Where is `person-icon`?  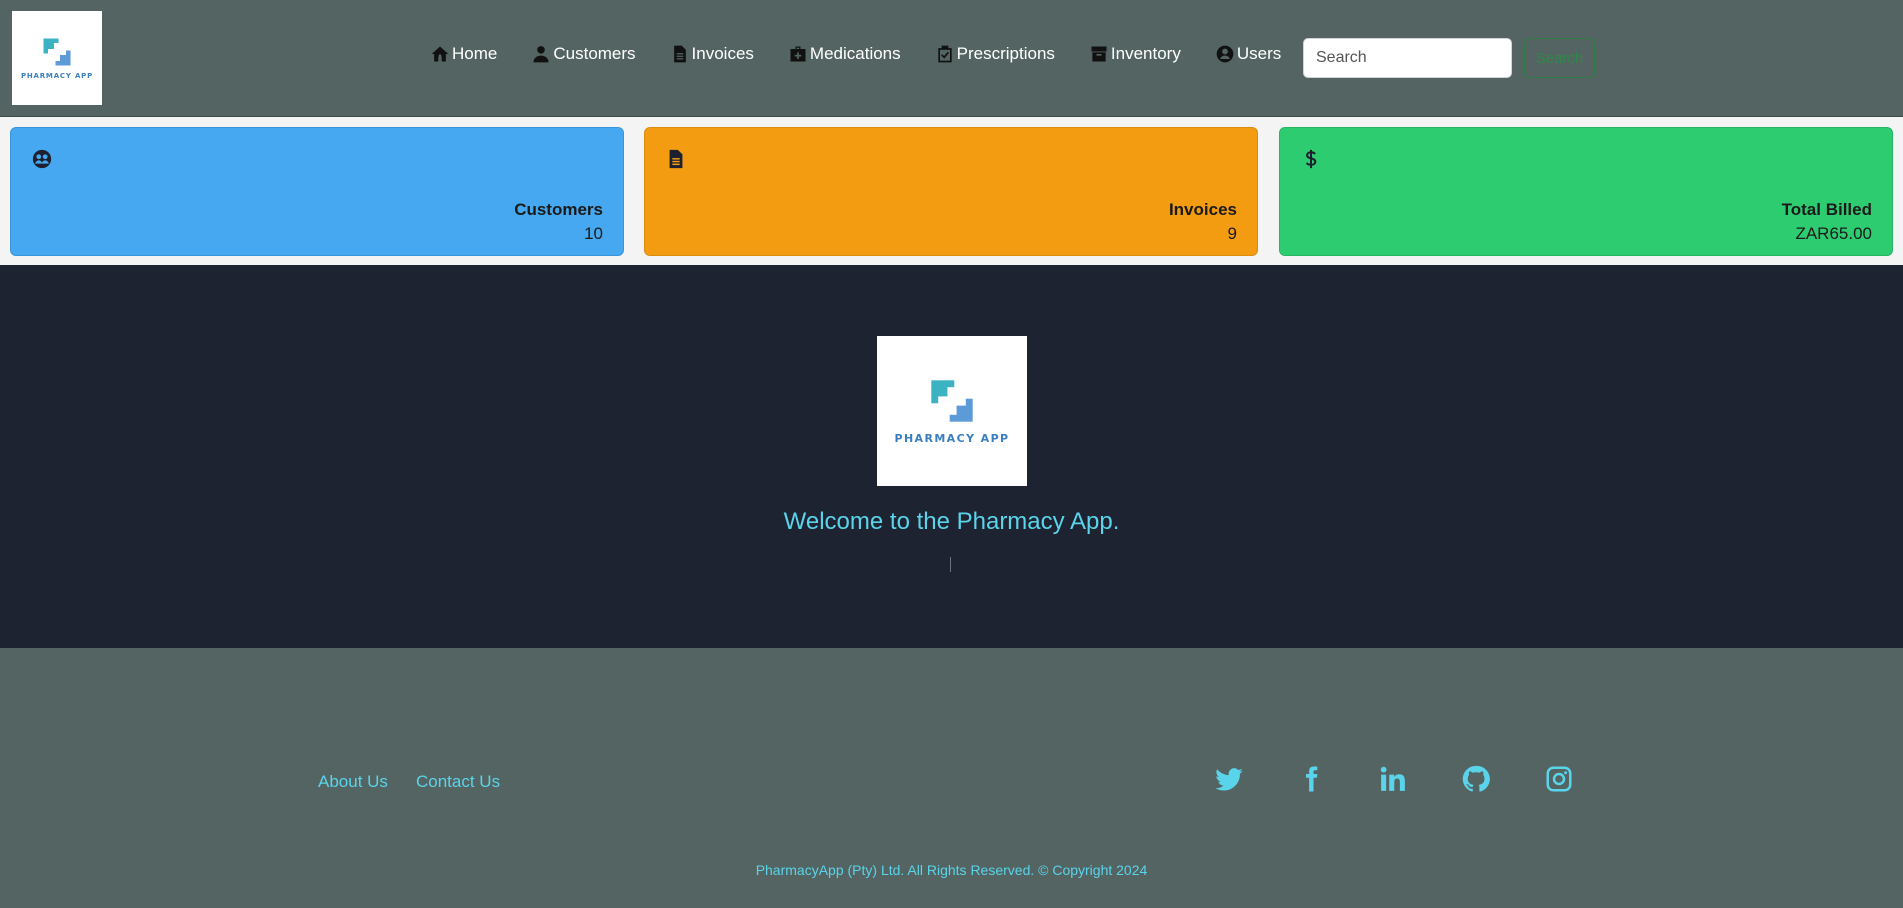
person-icon is located at coordinates (541, 54).